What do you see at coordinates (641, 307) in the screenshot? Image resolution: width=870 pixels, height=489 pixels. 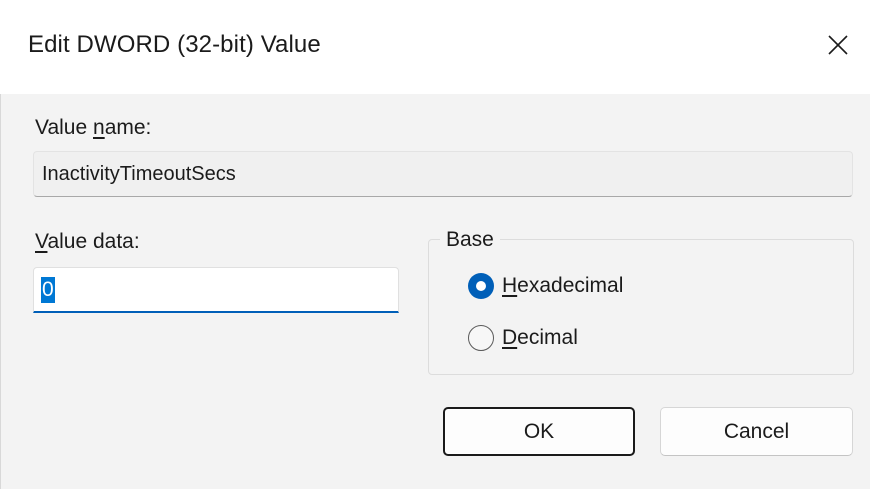 I see `base-groupbox` at bounding box center [641, 307].